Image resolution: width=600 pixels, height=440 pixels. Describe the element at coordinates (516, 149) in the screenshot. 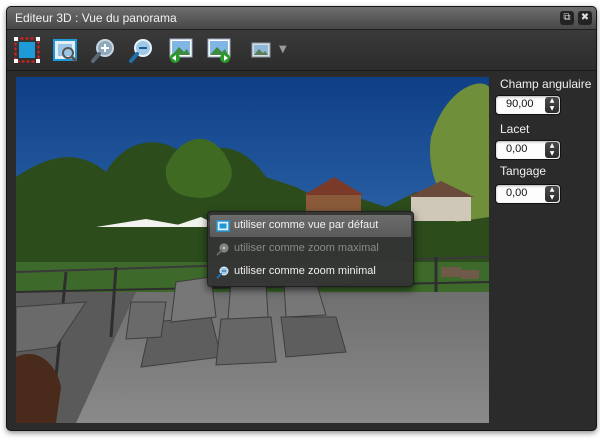

I see `lacet-value: 0,00` at that location.